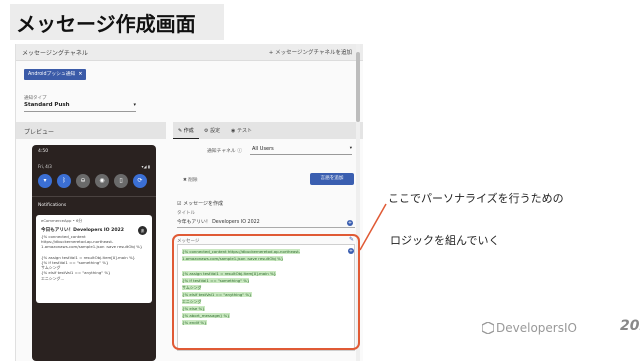 This screenshot has width=640, height=361. What do you see at coordinates (536, 328) in the screenshot?
I see `logo-text: DevelopersIO` at bounding box center [536, 328].